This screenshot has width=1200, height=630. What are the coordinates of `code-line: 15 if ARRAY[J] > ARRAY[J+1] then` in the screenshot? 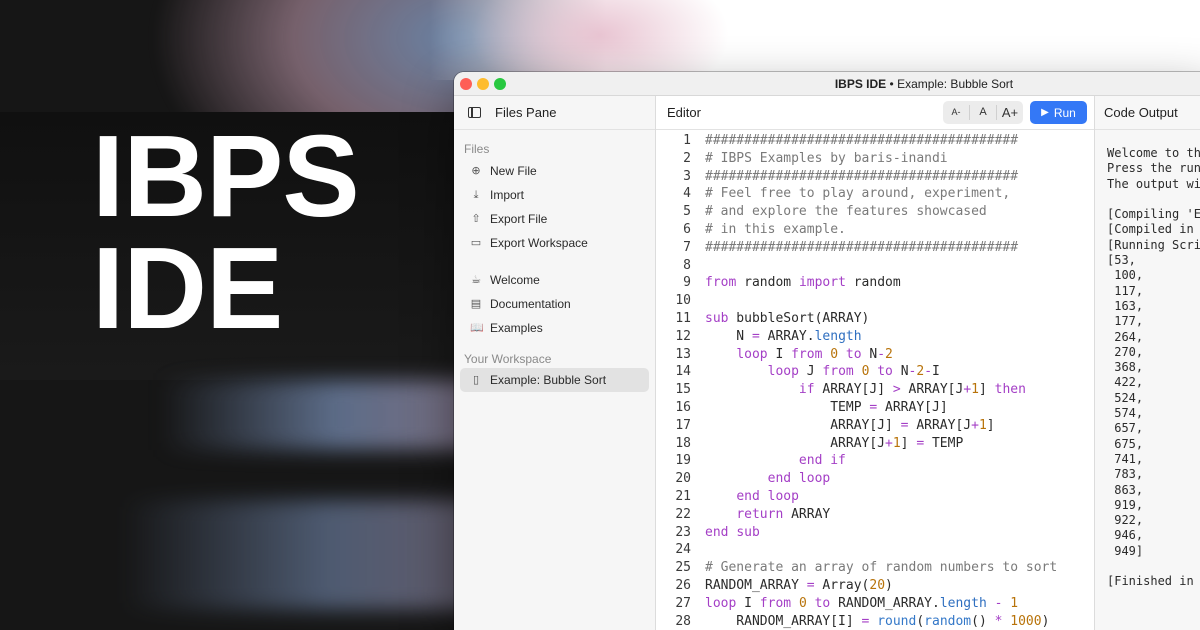 It's located at (875, 390).